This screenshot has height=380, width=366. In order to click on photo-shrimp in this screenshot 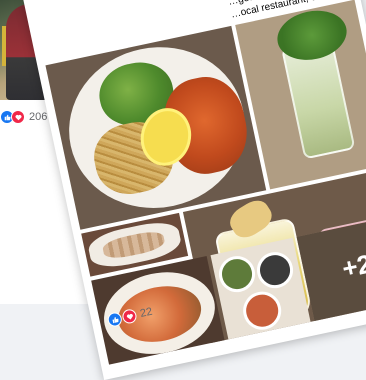, I will do `click(158, 310)`.